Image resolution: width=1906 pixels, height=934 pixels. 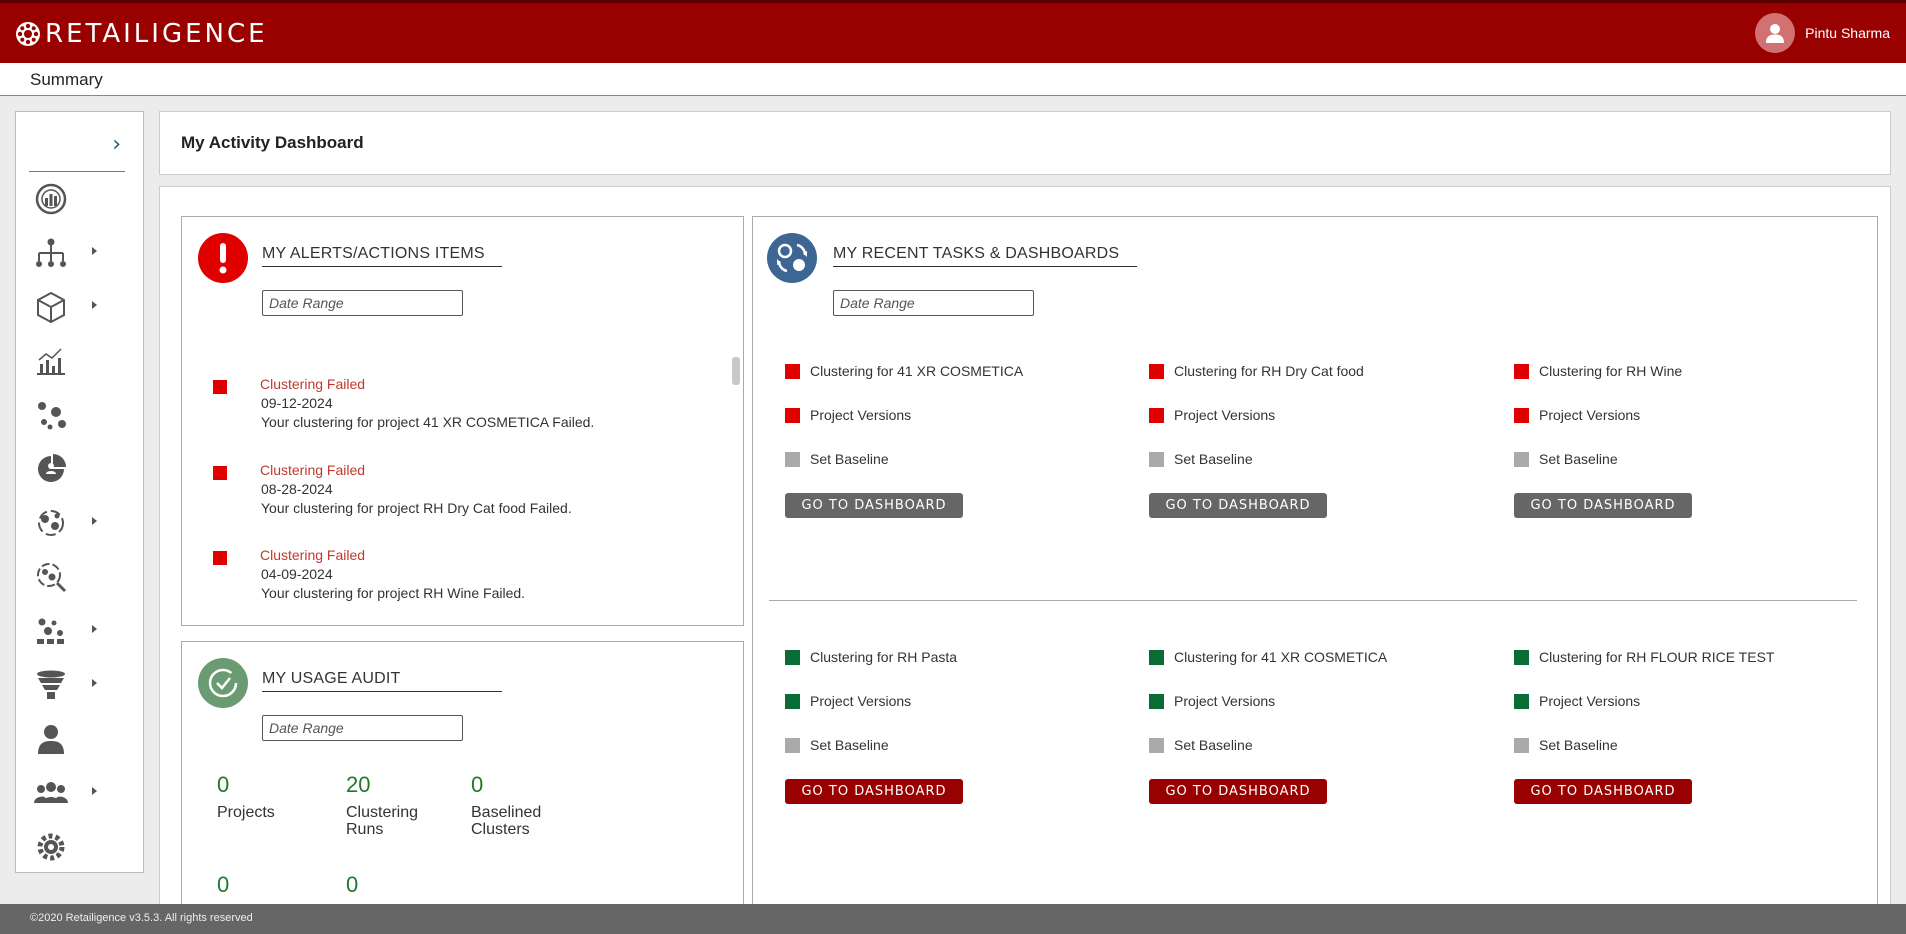 What do you see at coordinates (1775, 33) in the screenshot?
I see `avatar` at bounding box center [1775, 33].